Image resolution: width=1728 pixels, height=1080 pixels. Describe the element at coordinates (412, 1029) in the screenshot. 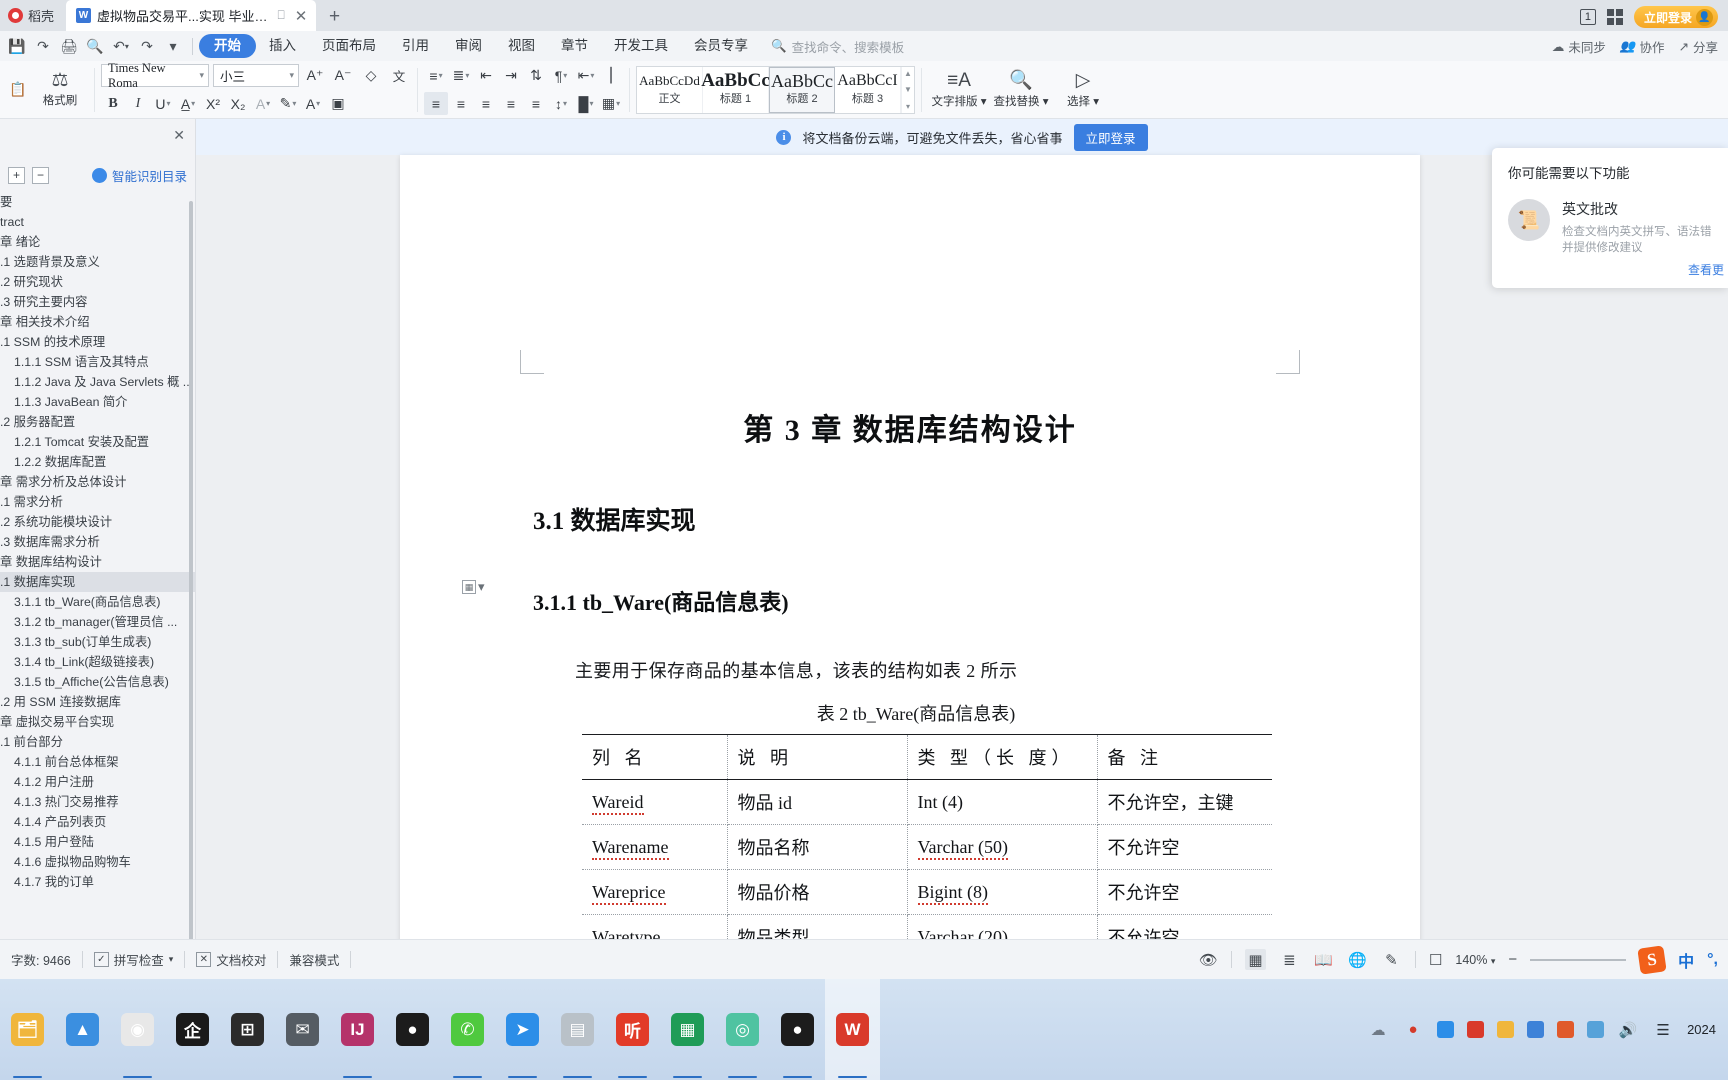

I see `taskbar-app-recorder: ●` at that location.